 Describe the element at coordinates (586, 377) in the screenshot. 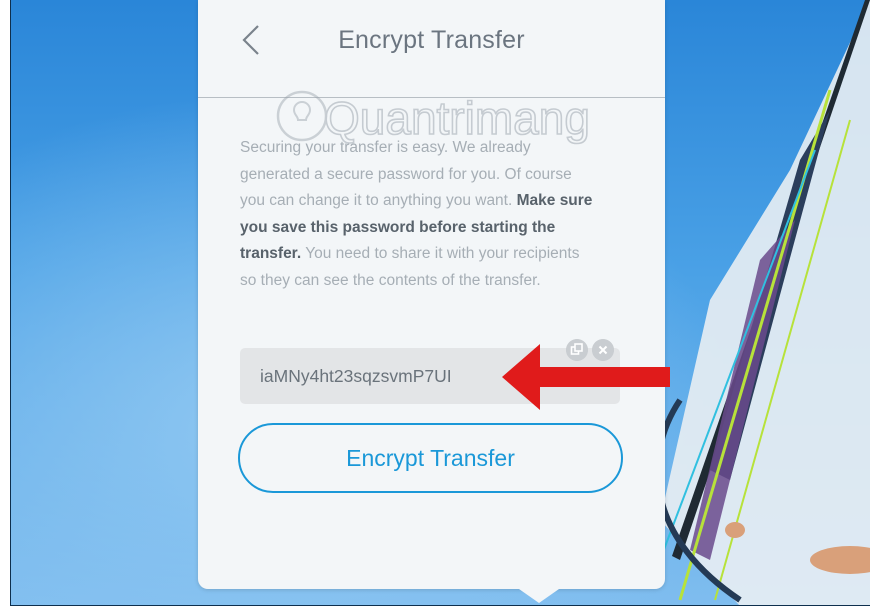

I see `red-arrow-annotation` at that location.